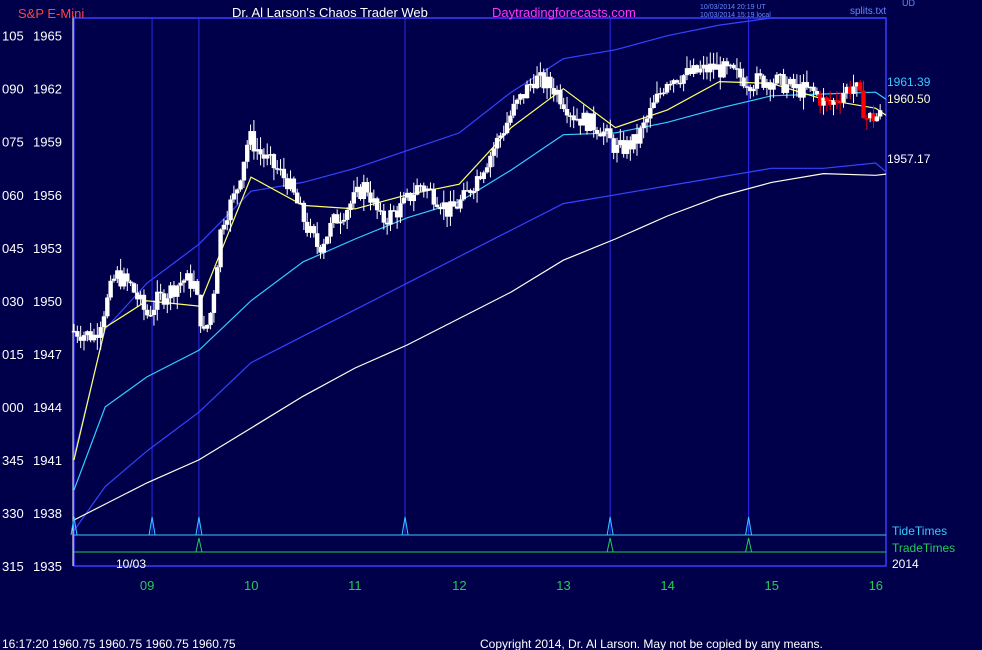 The image size is (982, 650). What do you see at coordinates (563, 585) in the screenshot?
I see `day-tick-label: 13` at bounding box center [563, 585].